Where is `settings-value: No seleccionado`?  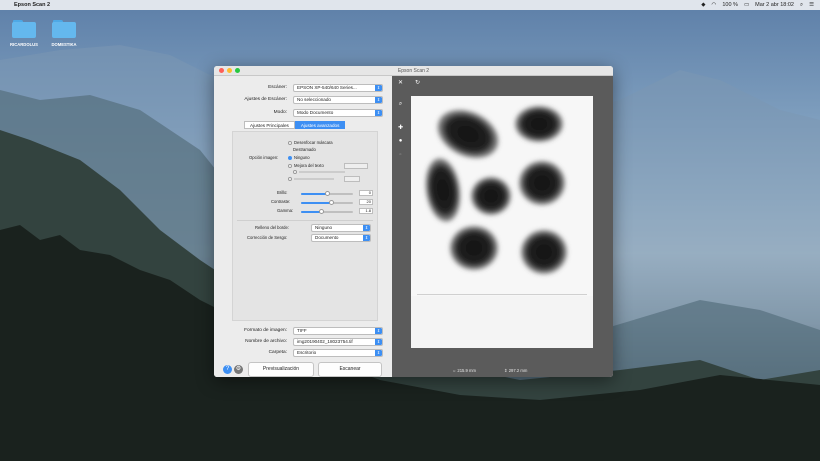
settings-value: No seleccionado is located at coordinates (314, 99).